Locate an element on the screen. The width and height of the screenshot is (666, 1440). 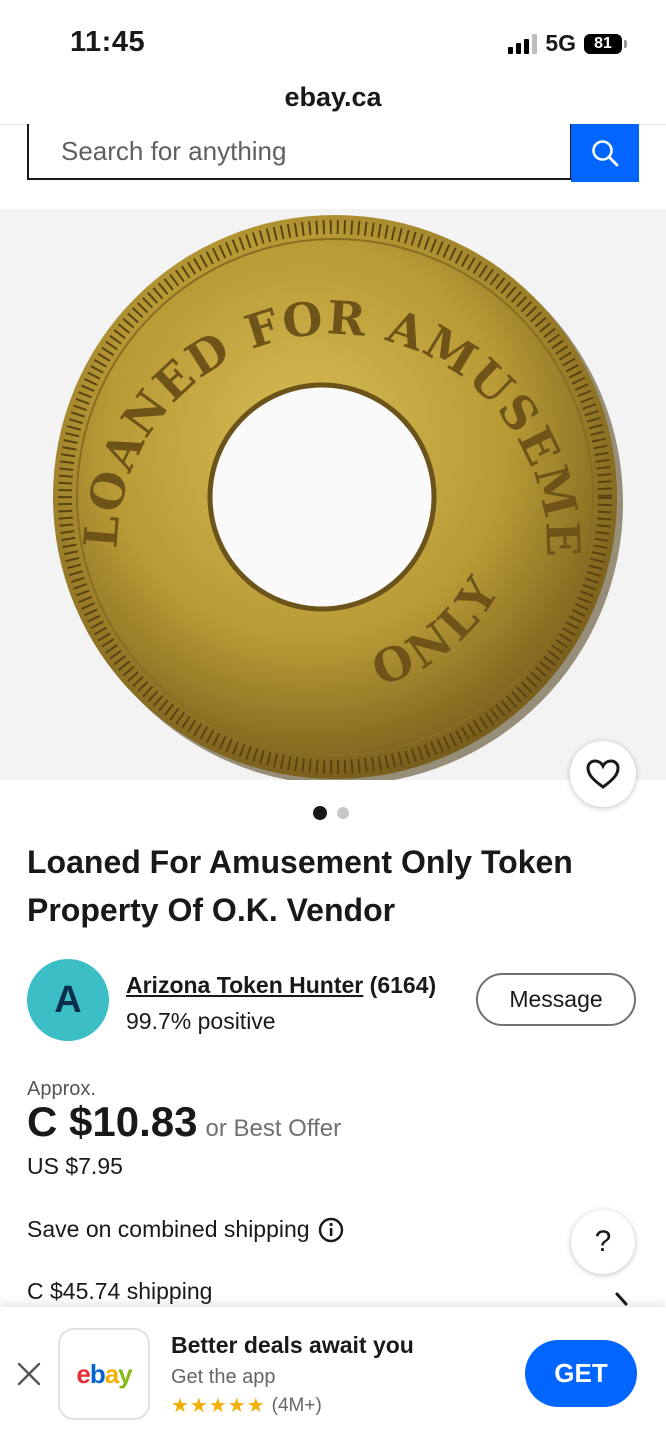
ebay-app-logo: e b a y is located at coordinates (104, 1374).